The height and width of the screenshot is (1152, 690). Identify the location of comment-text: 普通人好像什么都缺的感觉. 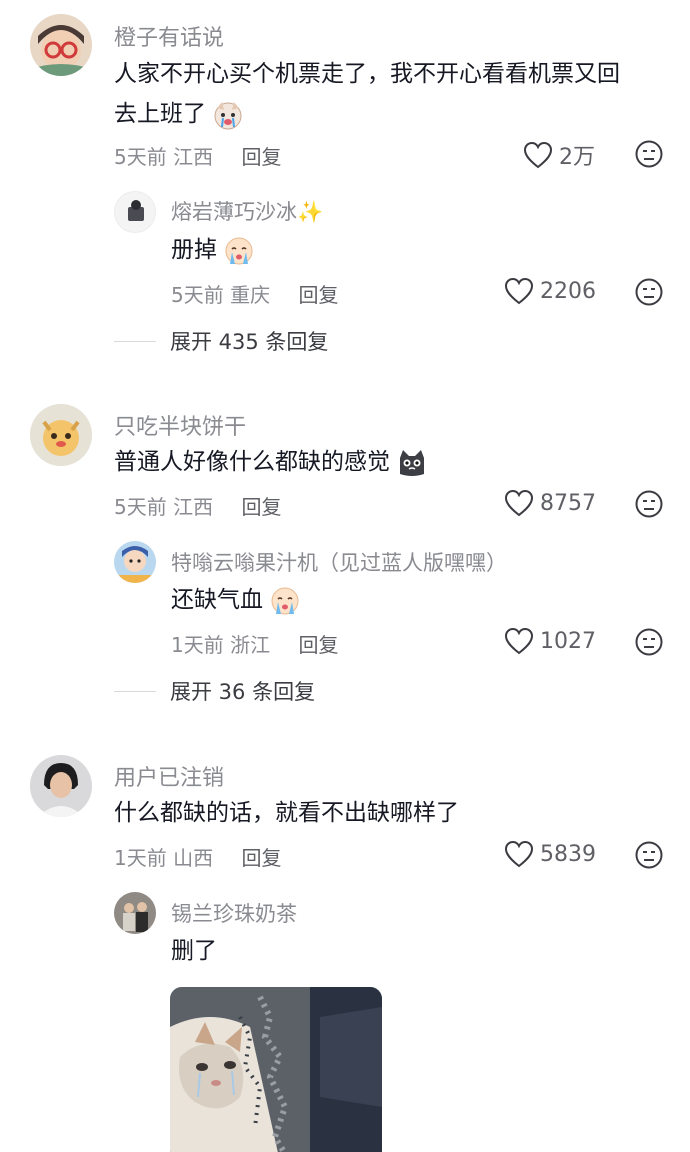
(270, 462).